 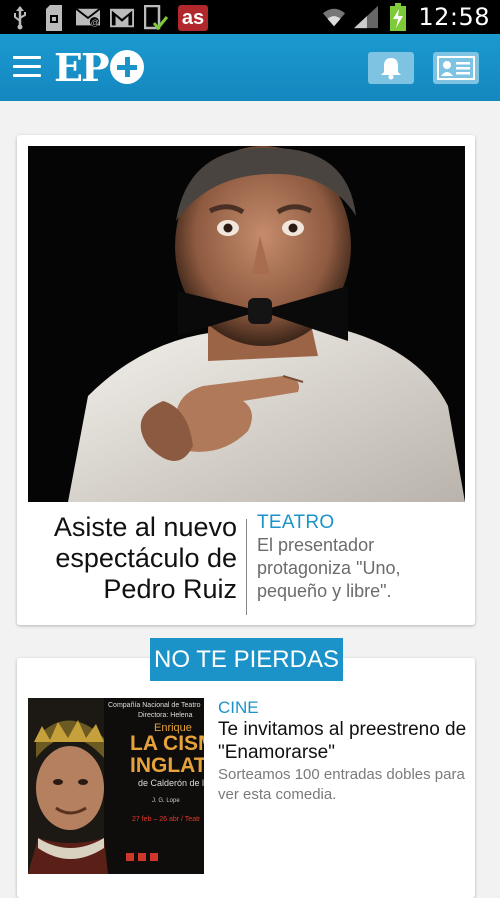 I want to click on logo-text: EP, so click(x=82, y=67).